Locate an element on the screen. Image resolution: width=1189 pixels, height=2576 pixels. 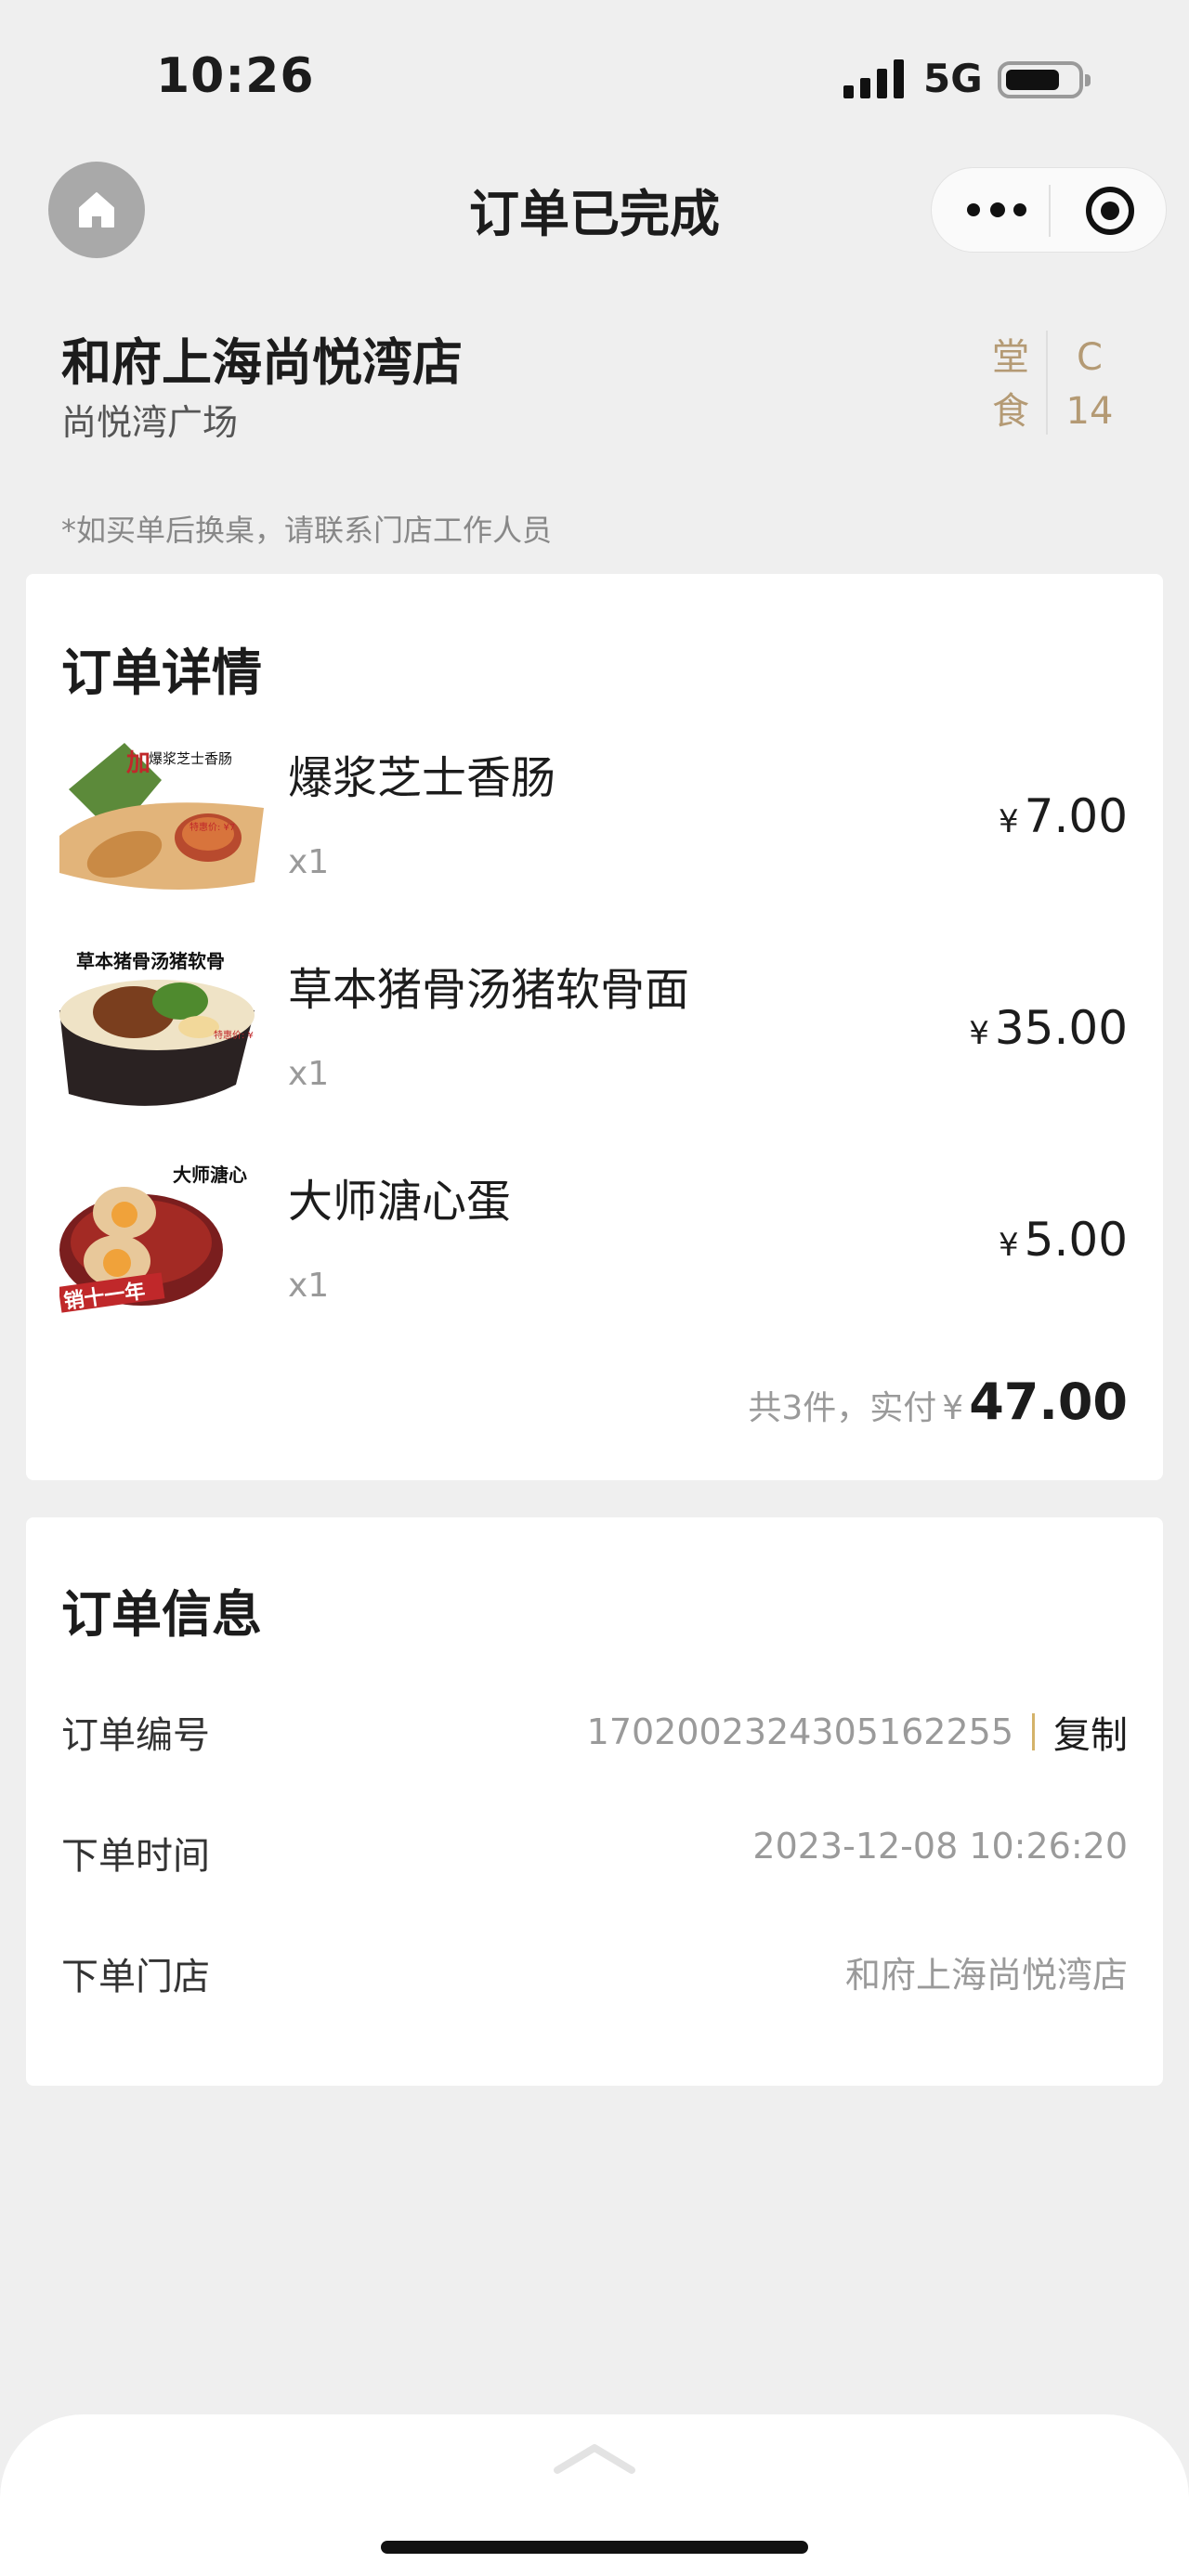
total-amount: 47.00 is located at coordinates (1048, 1402).